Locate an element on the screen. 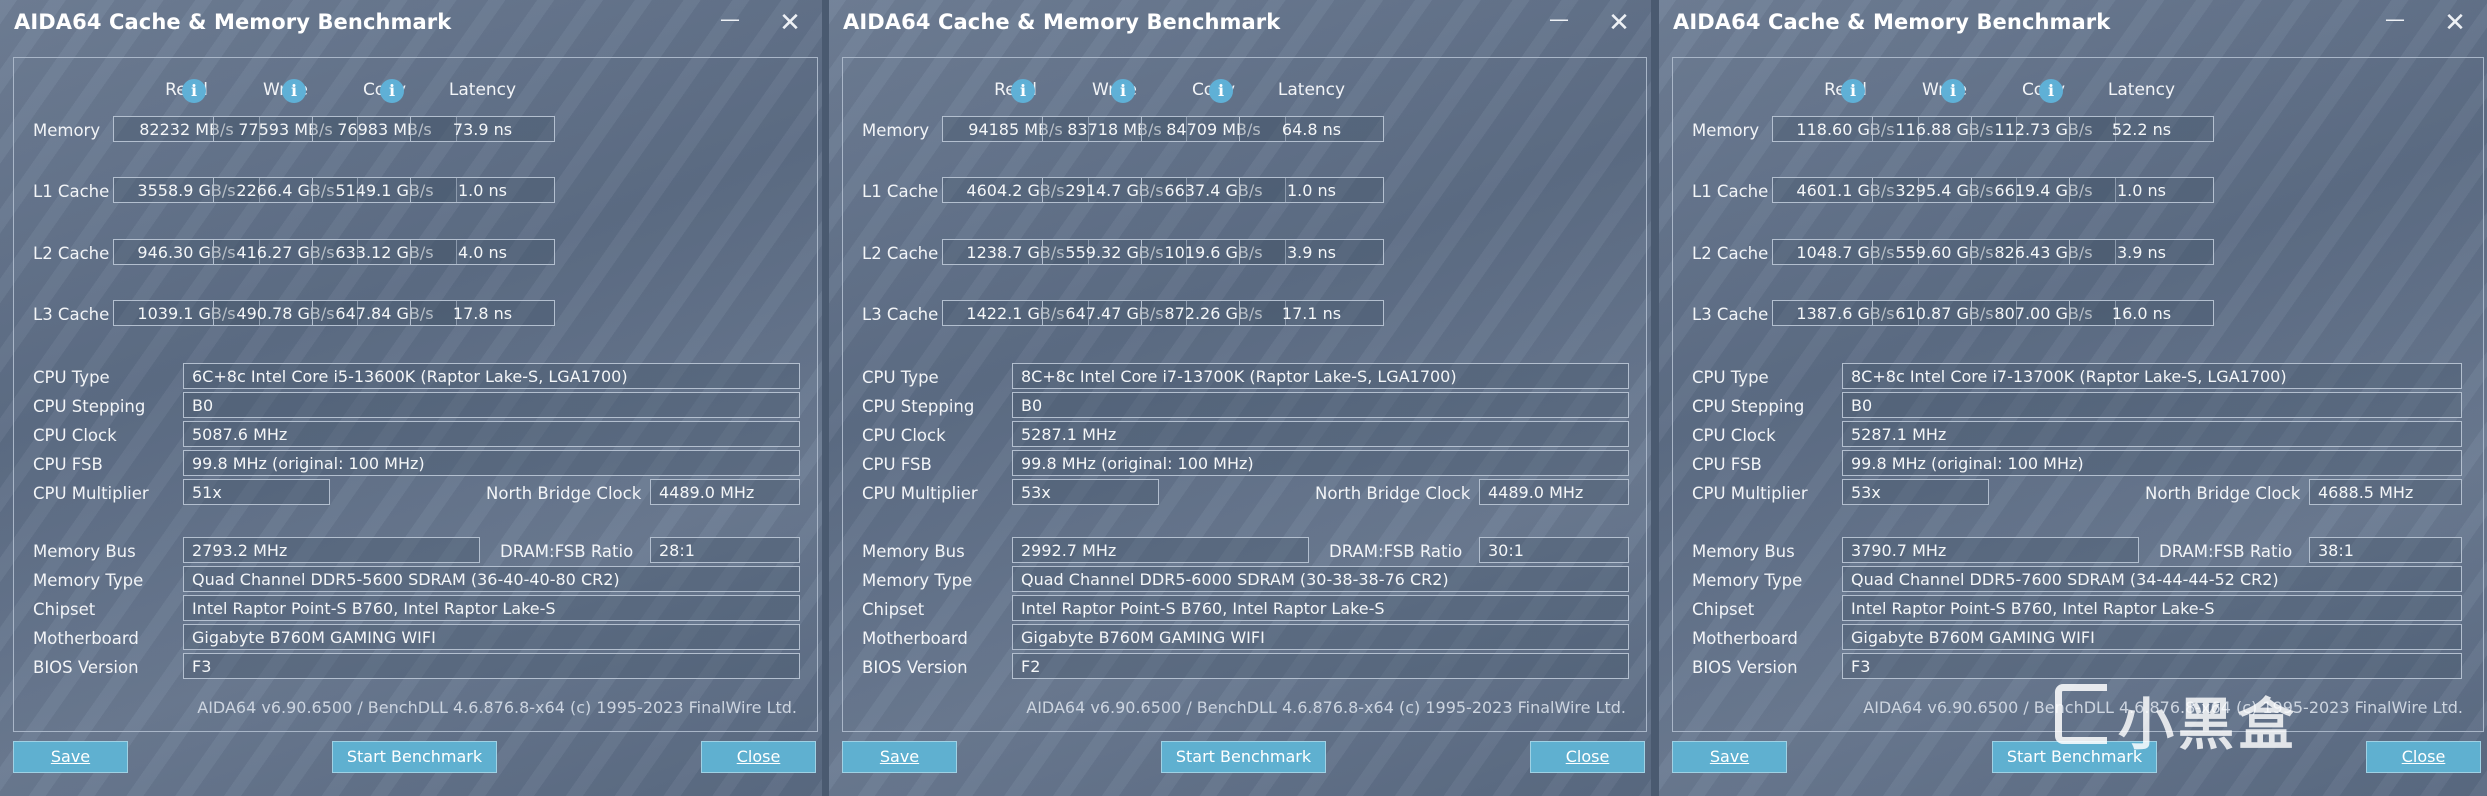  cpu-stepping-label: CPU Stepping is located at coordinates (918, 406).